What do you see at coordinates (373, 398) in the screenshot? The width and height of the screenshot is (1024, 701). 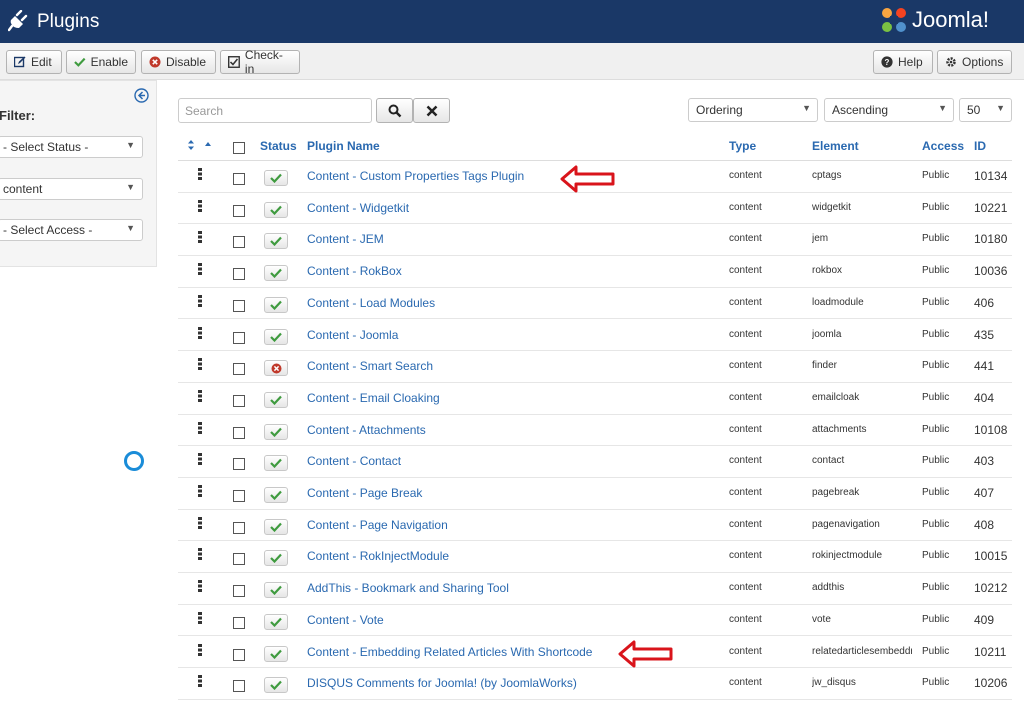 I see `plugin-name-link: Content - Email Cloaking` at bounding box center [373, 398].